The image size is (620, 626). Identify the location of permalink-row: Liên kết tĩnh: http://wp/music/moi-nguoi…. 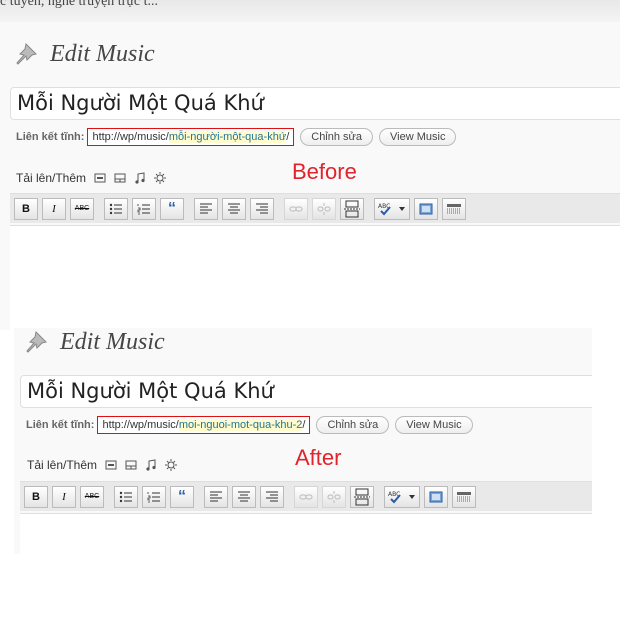
(249, 425).